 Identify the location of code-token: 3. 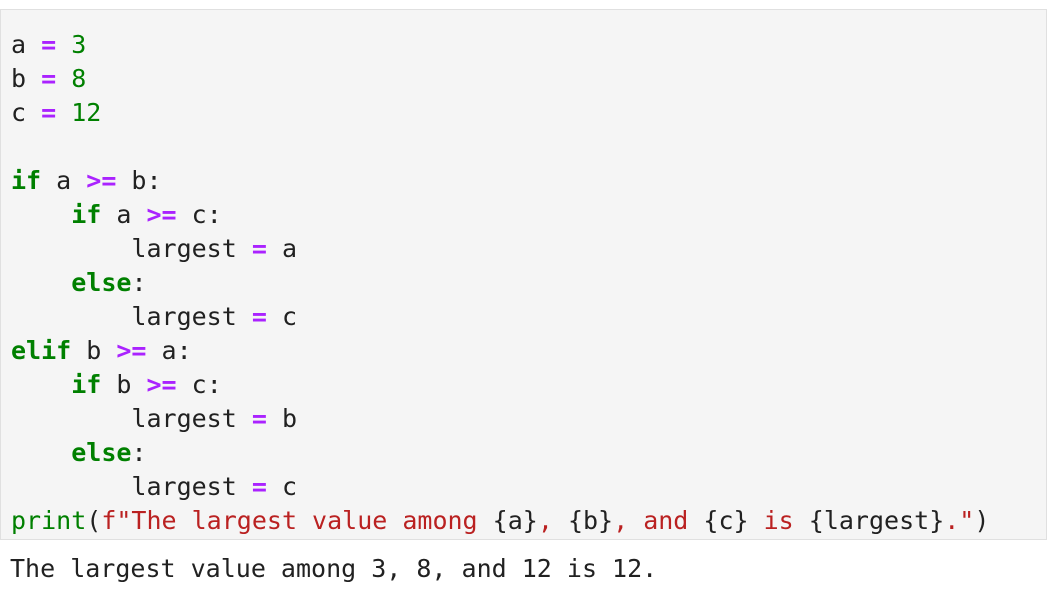
(79, 44).